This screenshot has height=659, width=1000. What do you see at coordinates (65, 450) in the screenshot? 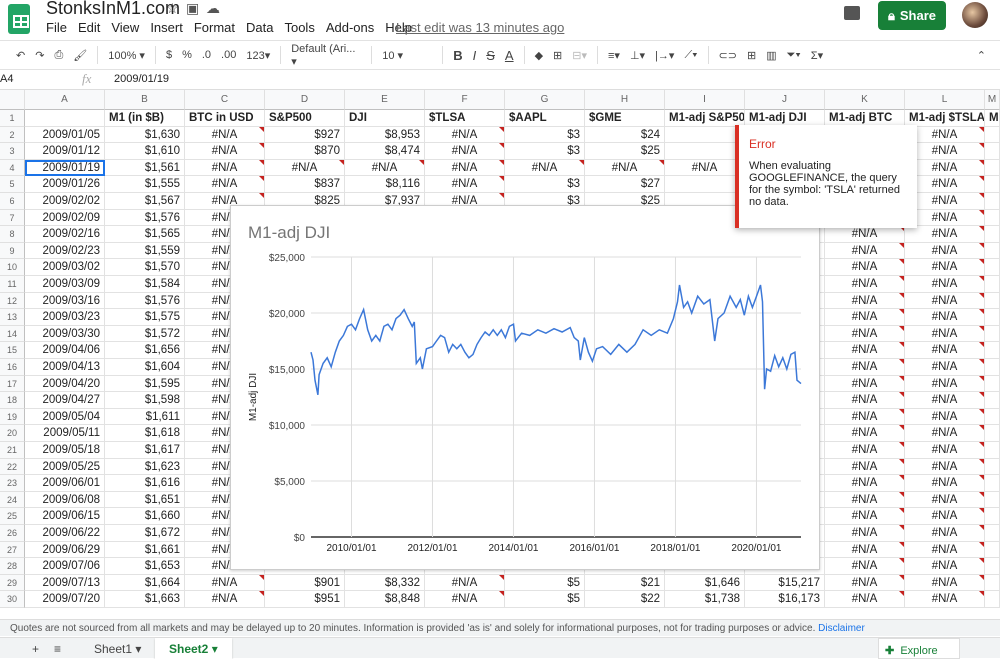
I see `table-cell: 2009/05/18` at bounding box center [65, 450].